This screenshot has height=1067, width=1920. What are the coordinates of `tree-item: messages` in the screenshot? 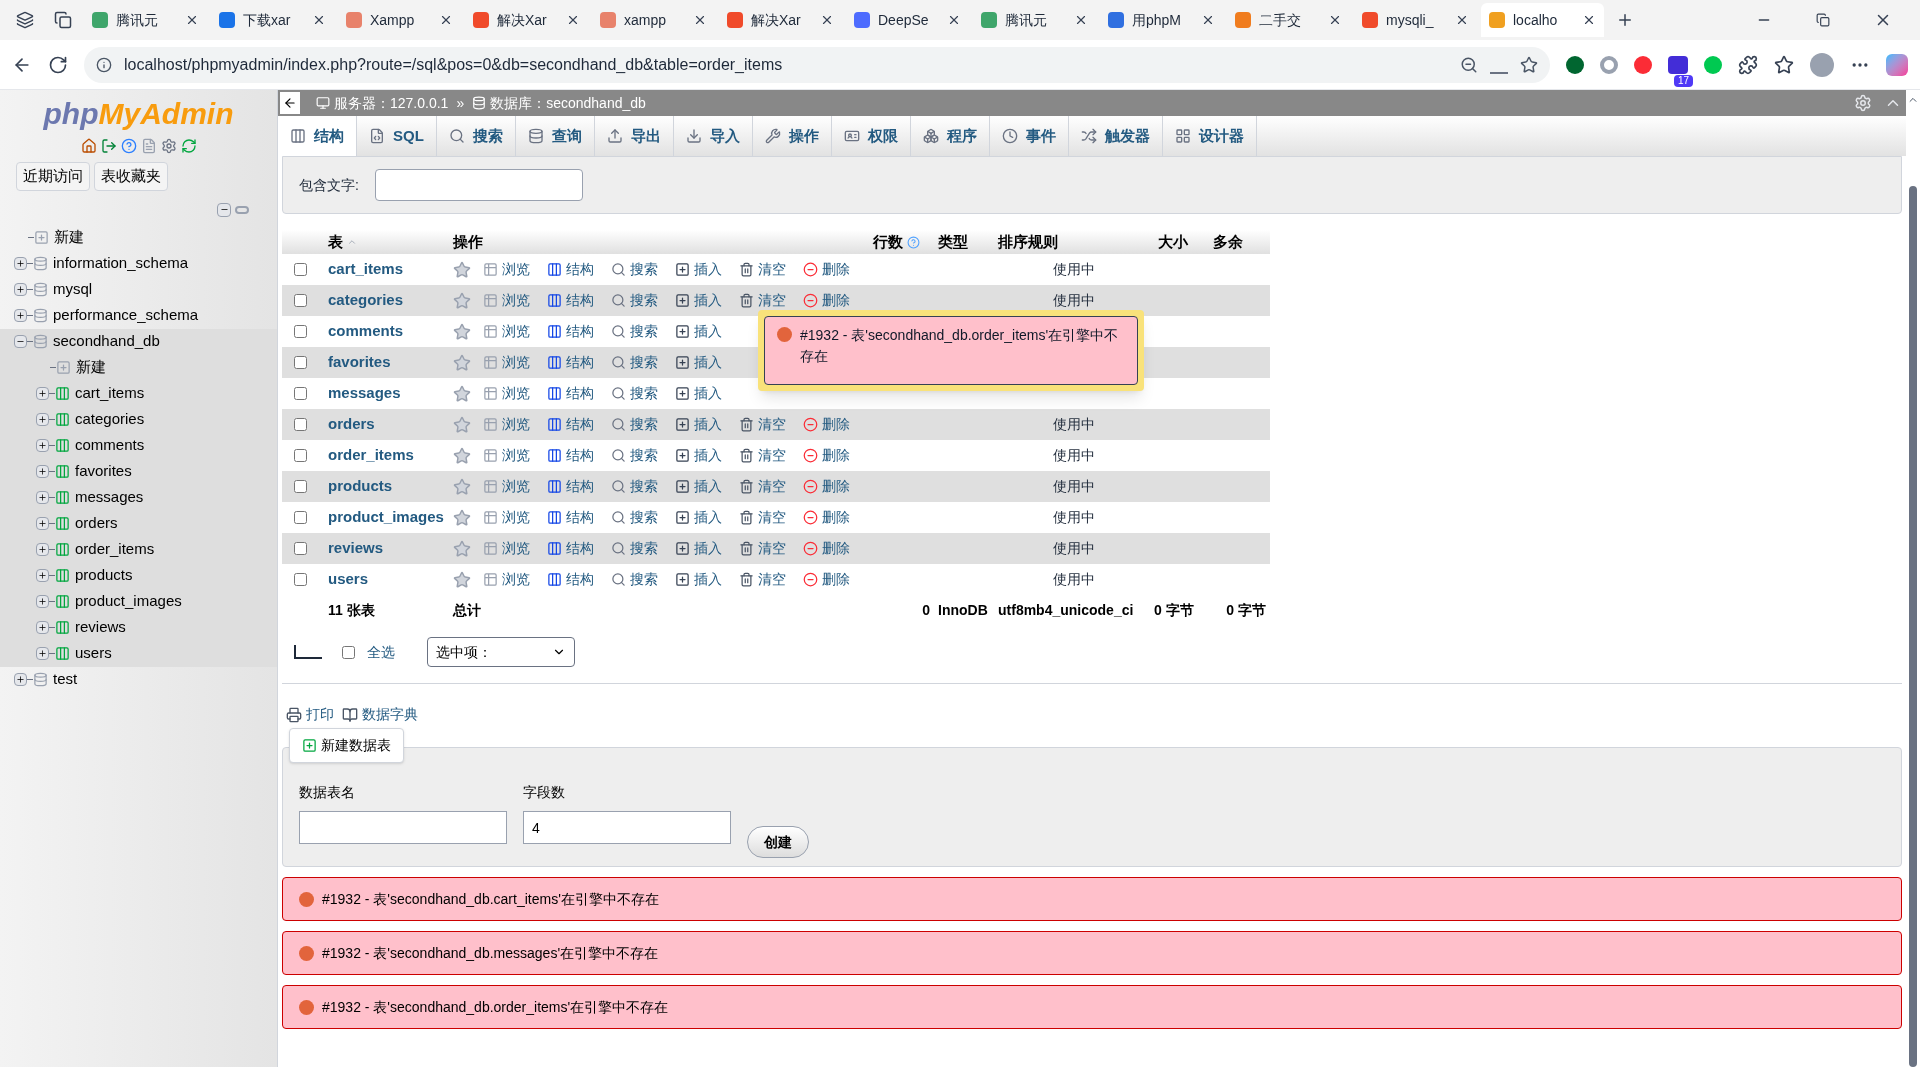 It's located at (109, 497).